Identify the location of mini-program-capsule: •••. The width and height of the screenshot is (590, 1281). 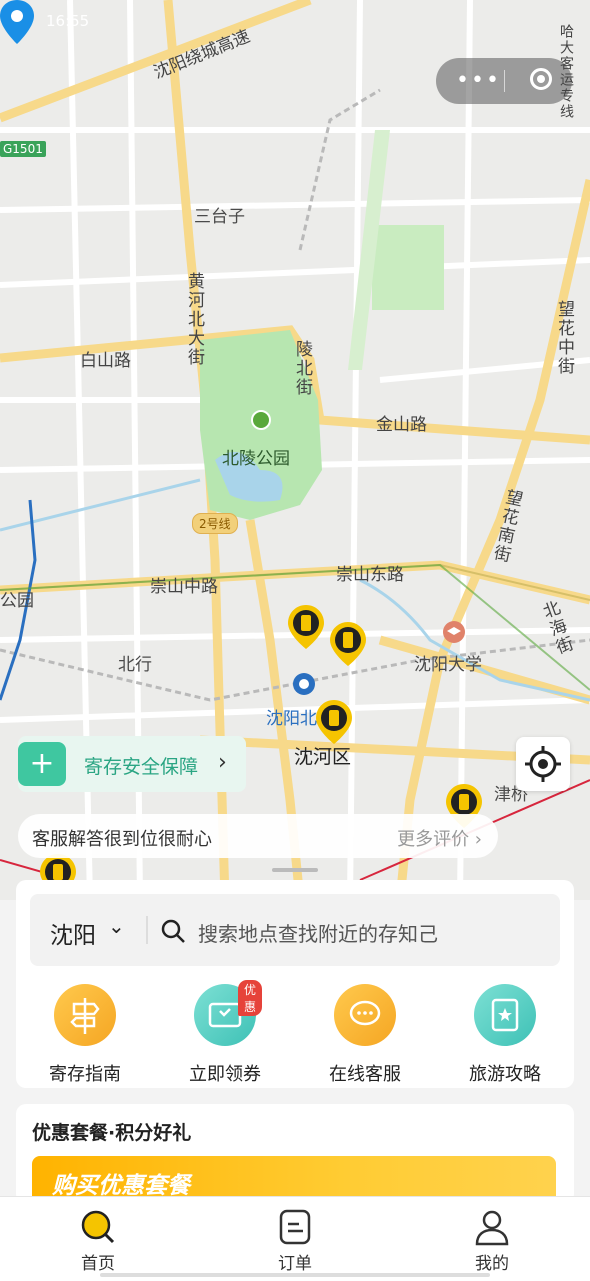
(504, 81).